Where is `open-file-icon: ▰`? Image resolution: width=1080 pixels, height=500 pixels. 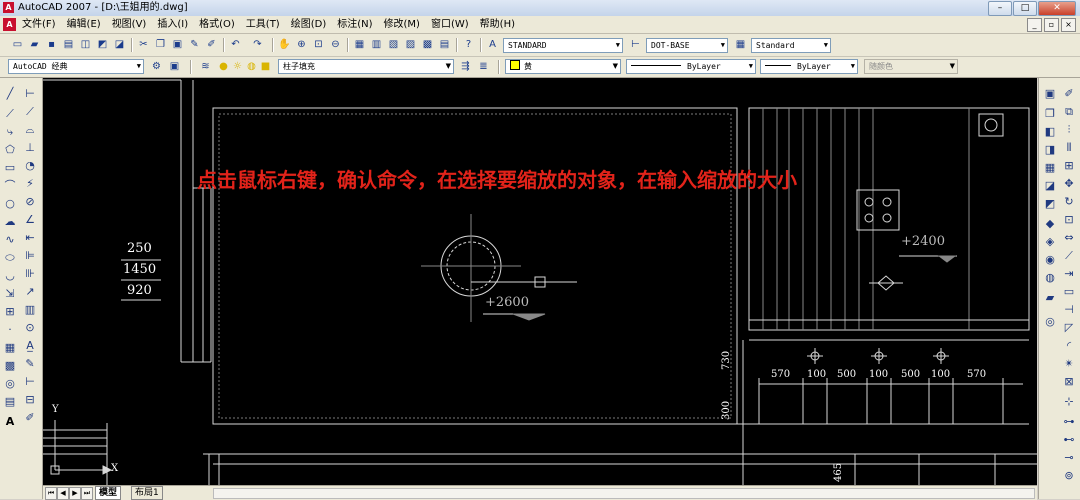 open-file-icon: ▰ is located at coordinates (34, 44).